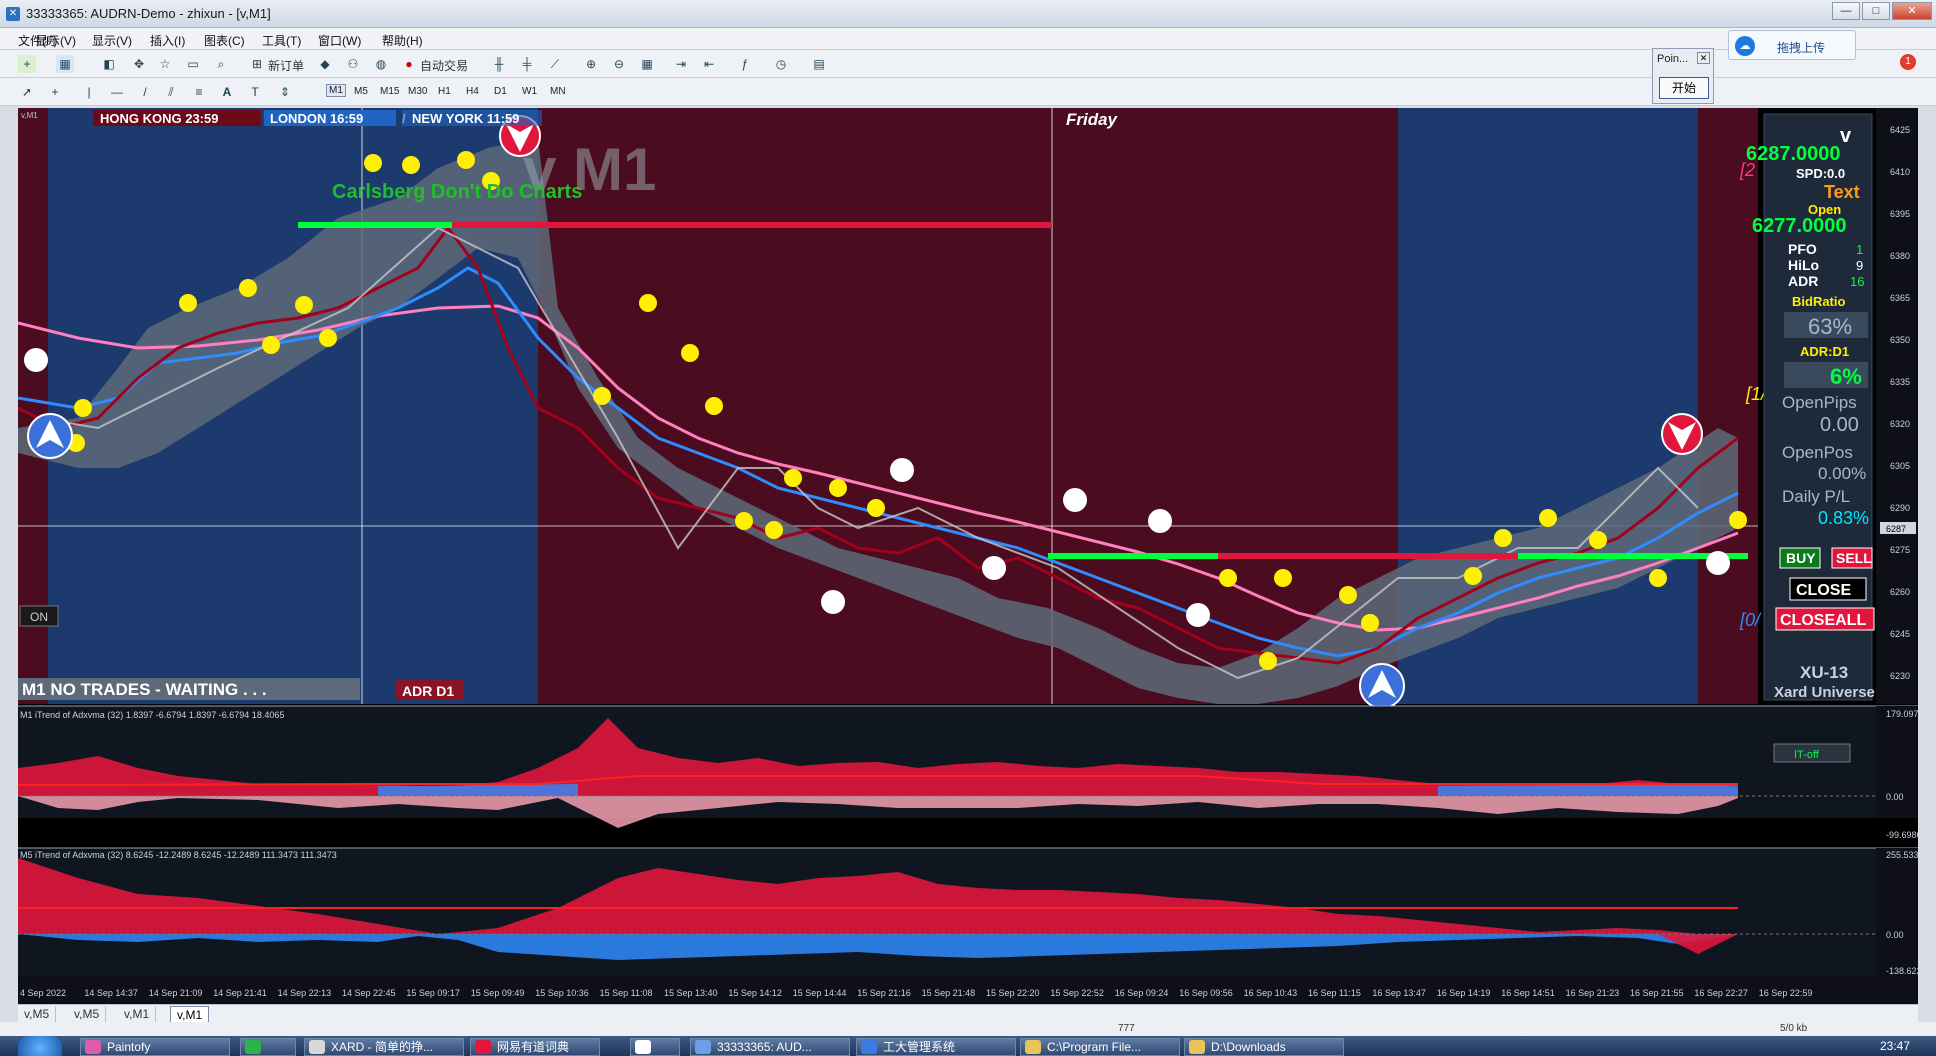 This screenshot has width=1936, height=1056. I want to click on indicators-icon: ƒ, so click(745, 64).